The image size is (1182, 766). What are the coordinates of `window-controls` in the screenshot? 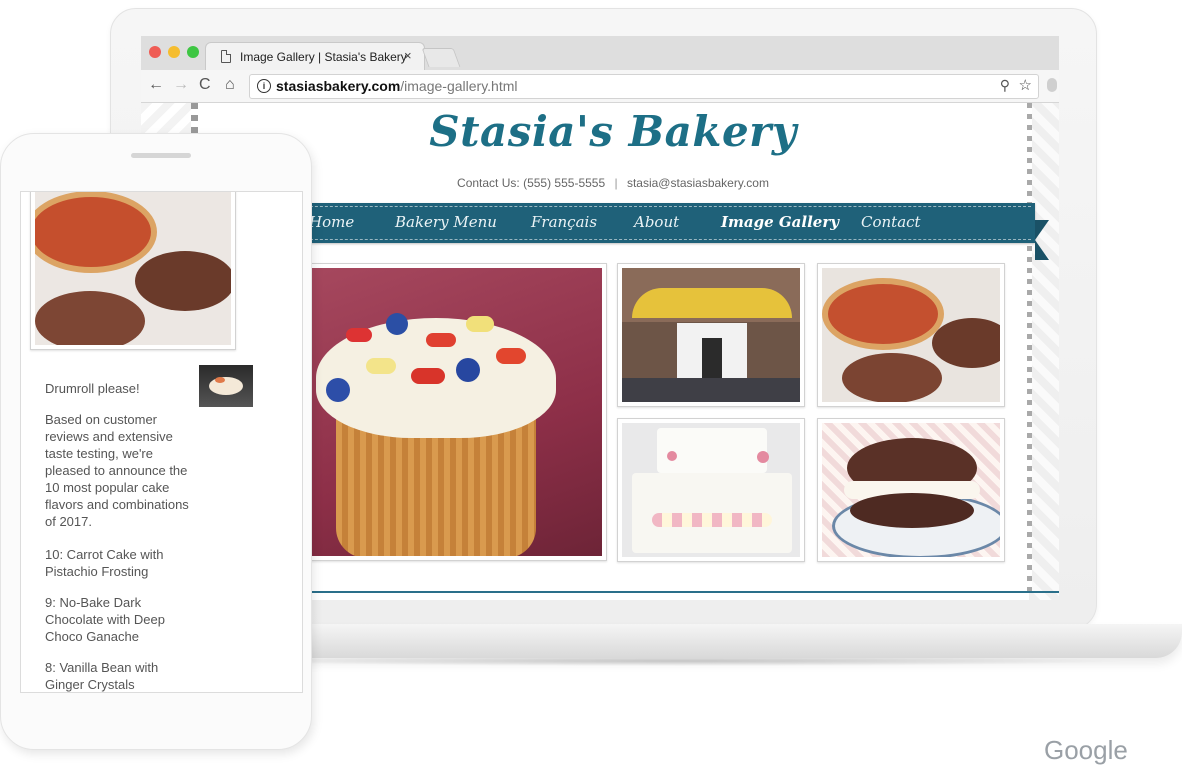 It's located at (174, 52).